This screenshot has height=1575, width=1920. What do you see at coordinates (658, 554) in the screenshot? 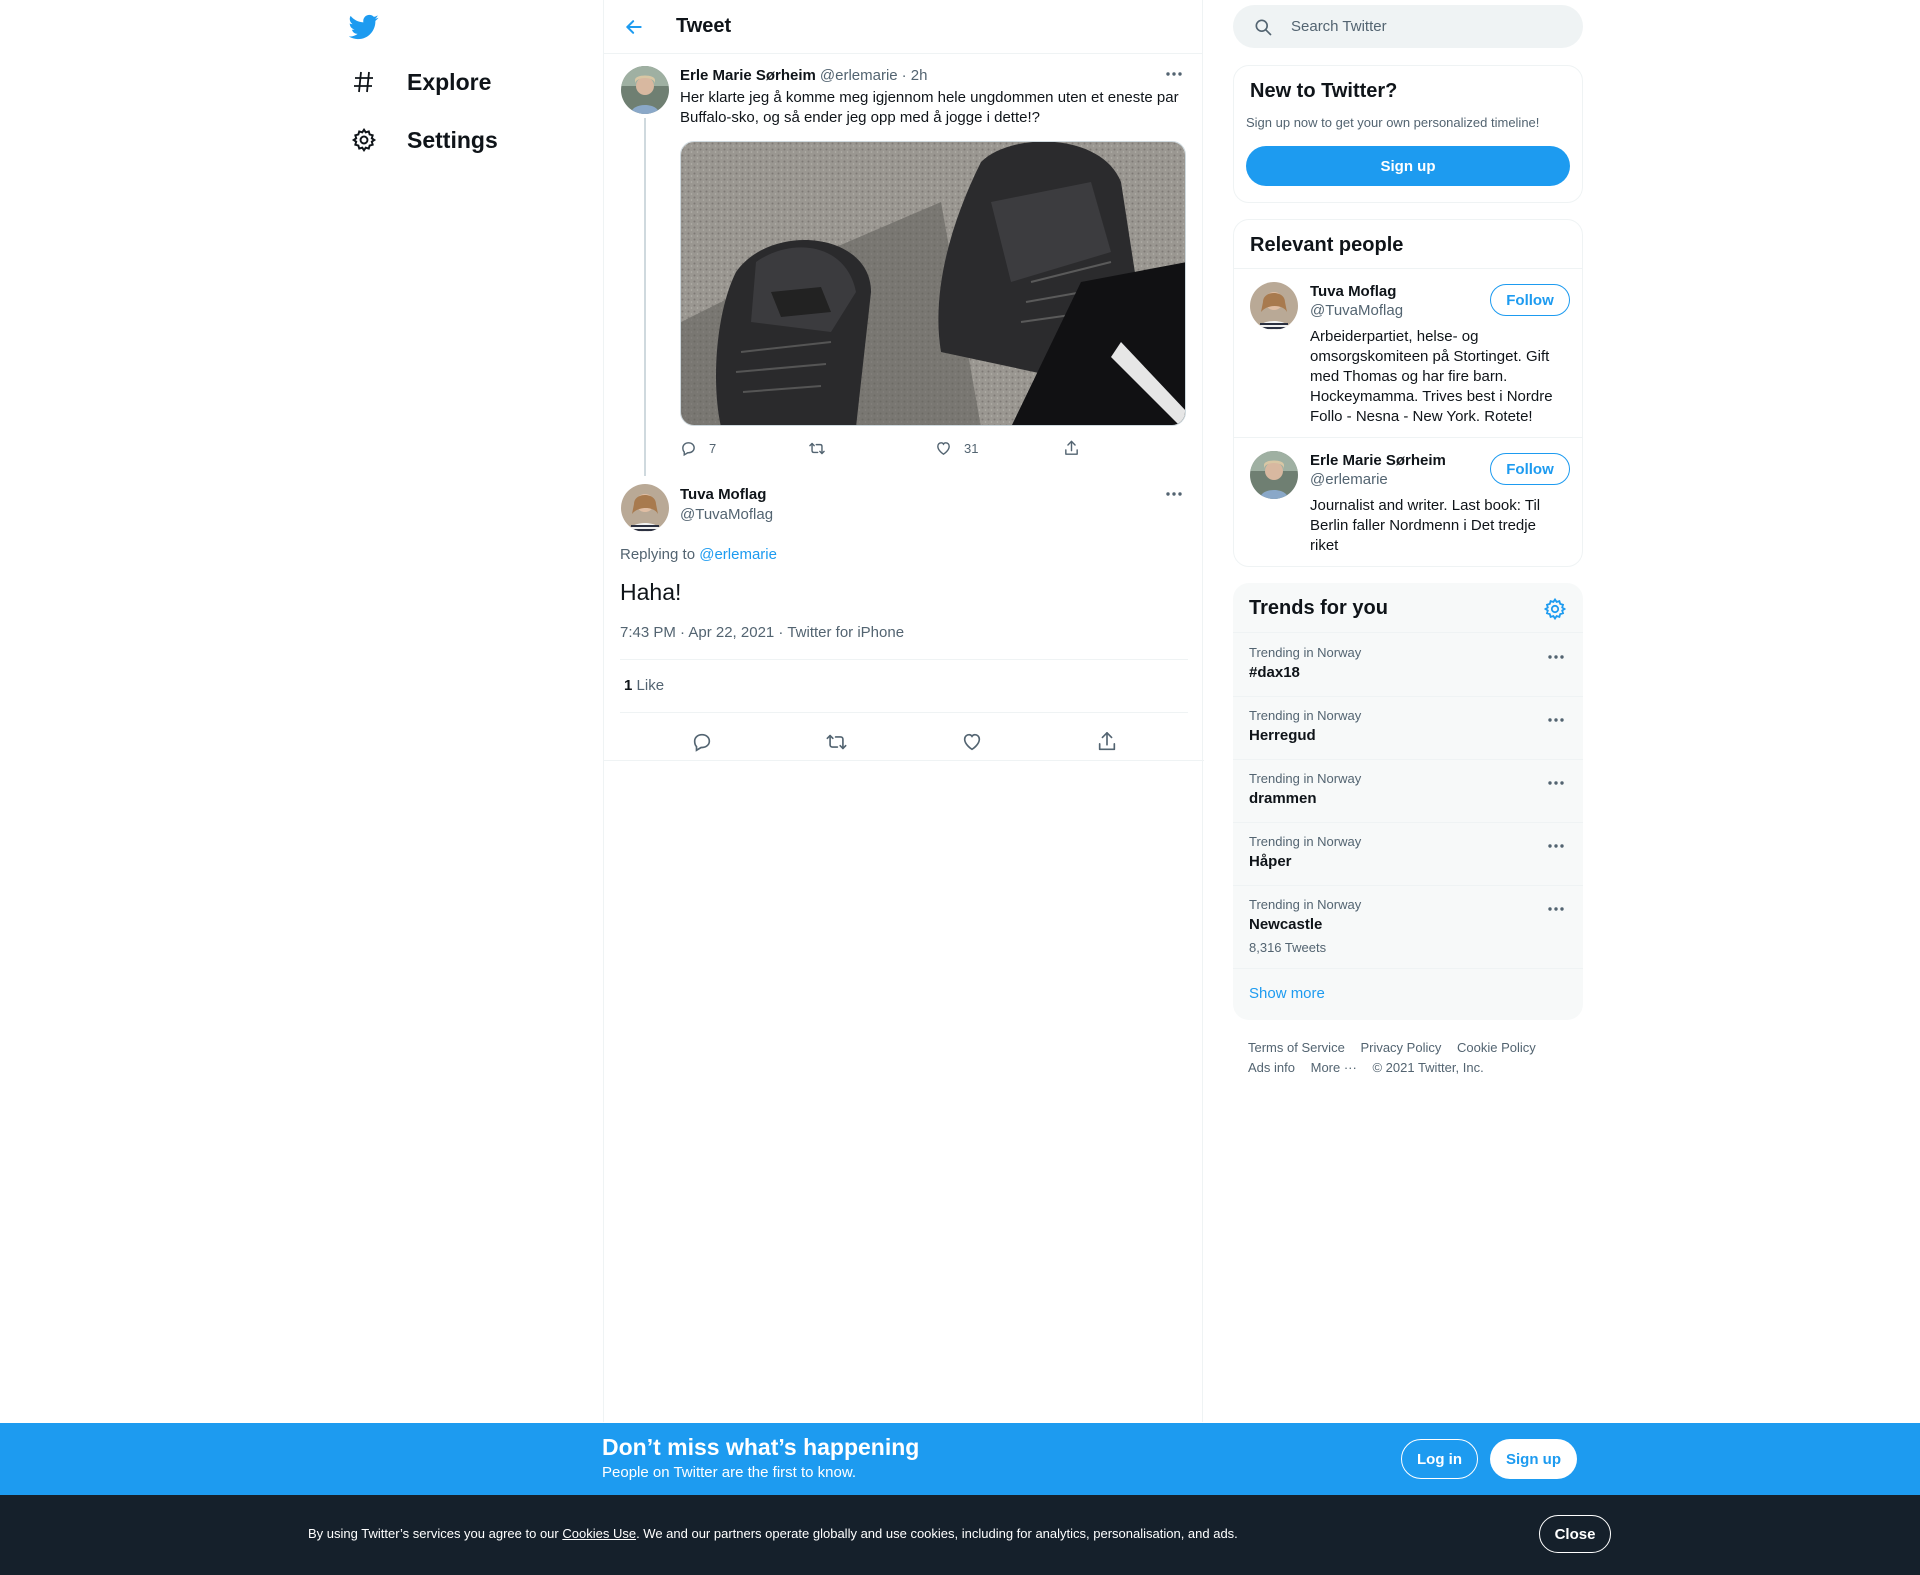
I see `replying-prefix: Replying to` at bounding box center [658, 554].